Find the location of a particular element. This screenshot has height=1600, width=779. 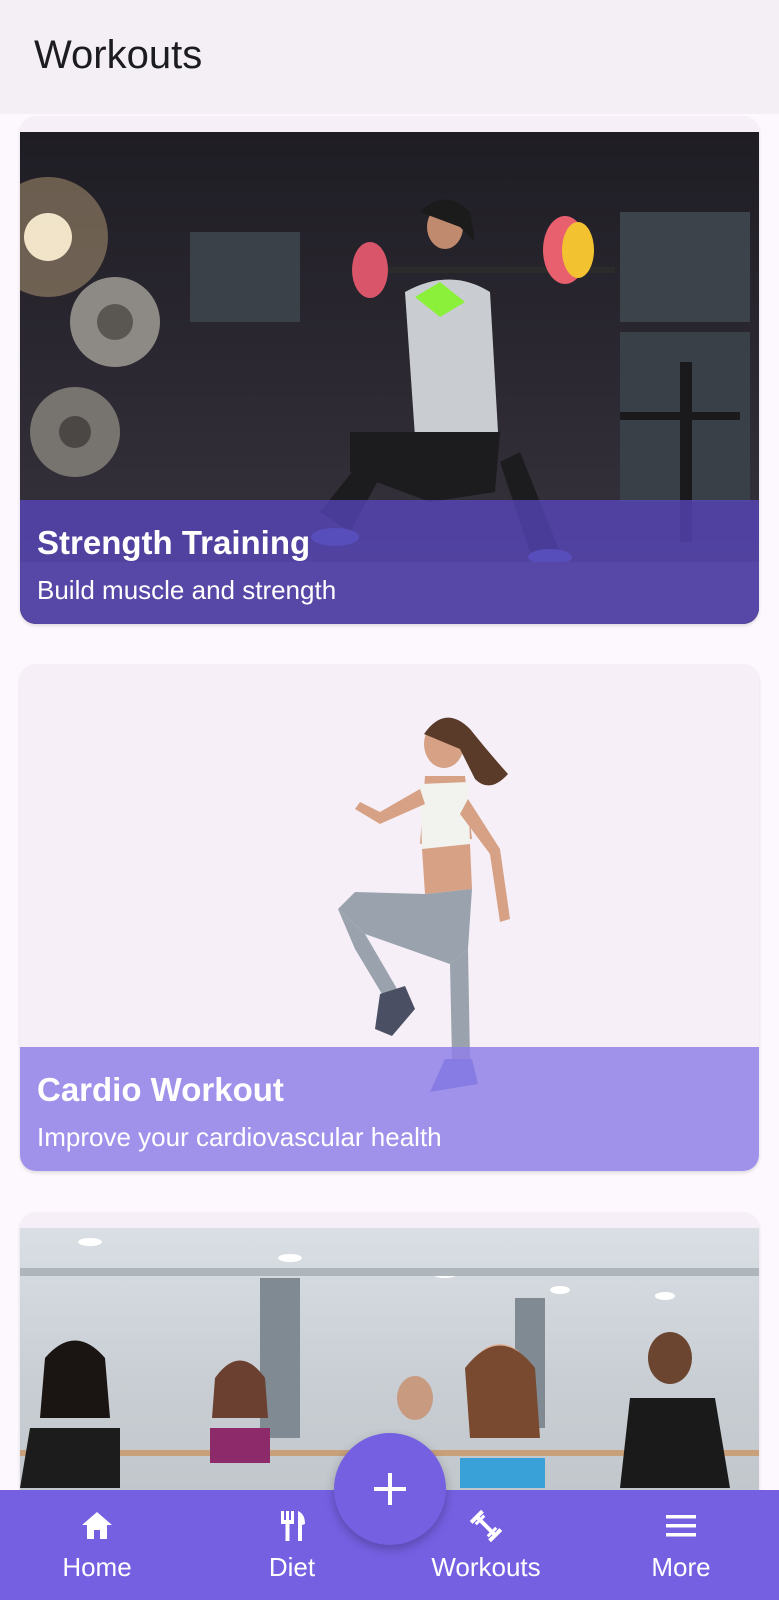

card-title: Cardio Workout is located at coordinates (160, 1089).